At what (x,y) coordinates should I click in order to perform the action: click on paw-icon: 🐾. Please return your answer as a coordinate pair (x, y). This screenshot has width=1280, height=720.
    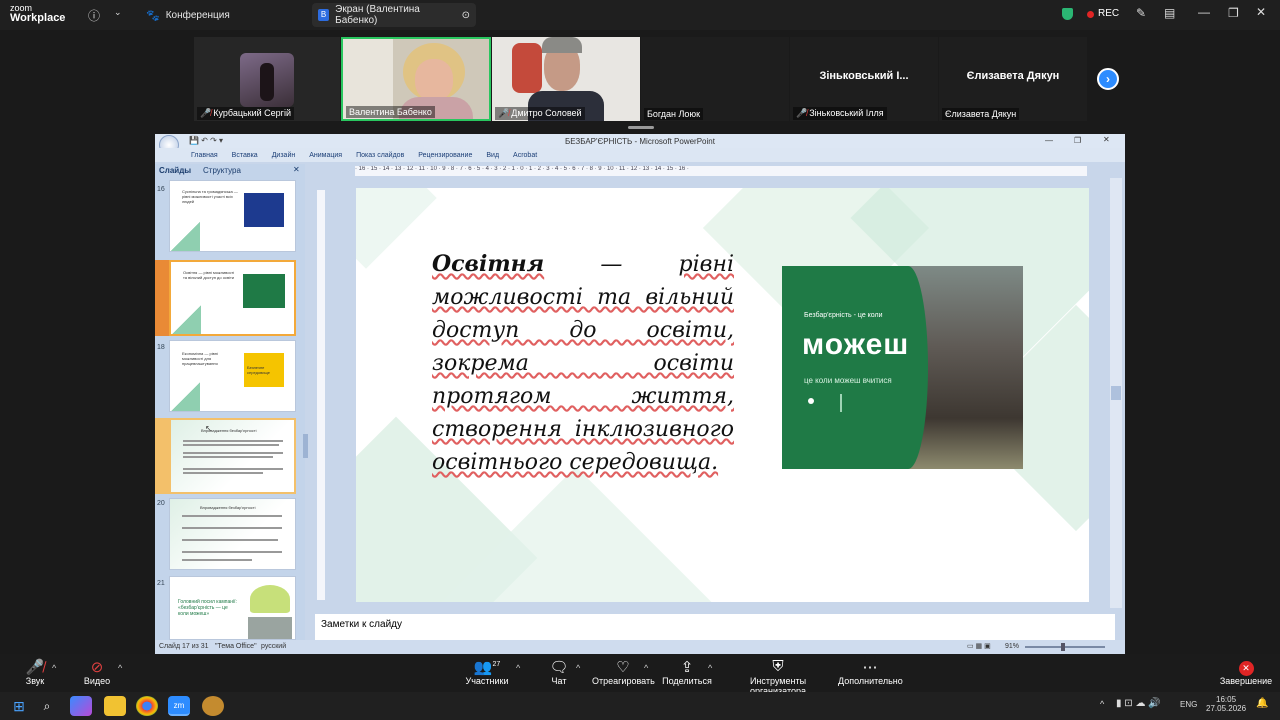
    Looking at the image, I should click on (153, 15).